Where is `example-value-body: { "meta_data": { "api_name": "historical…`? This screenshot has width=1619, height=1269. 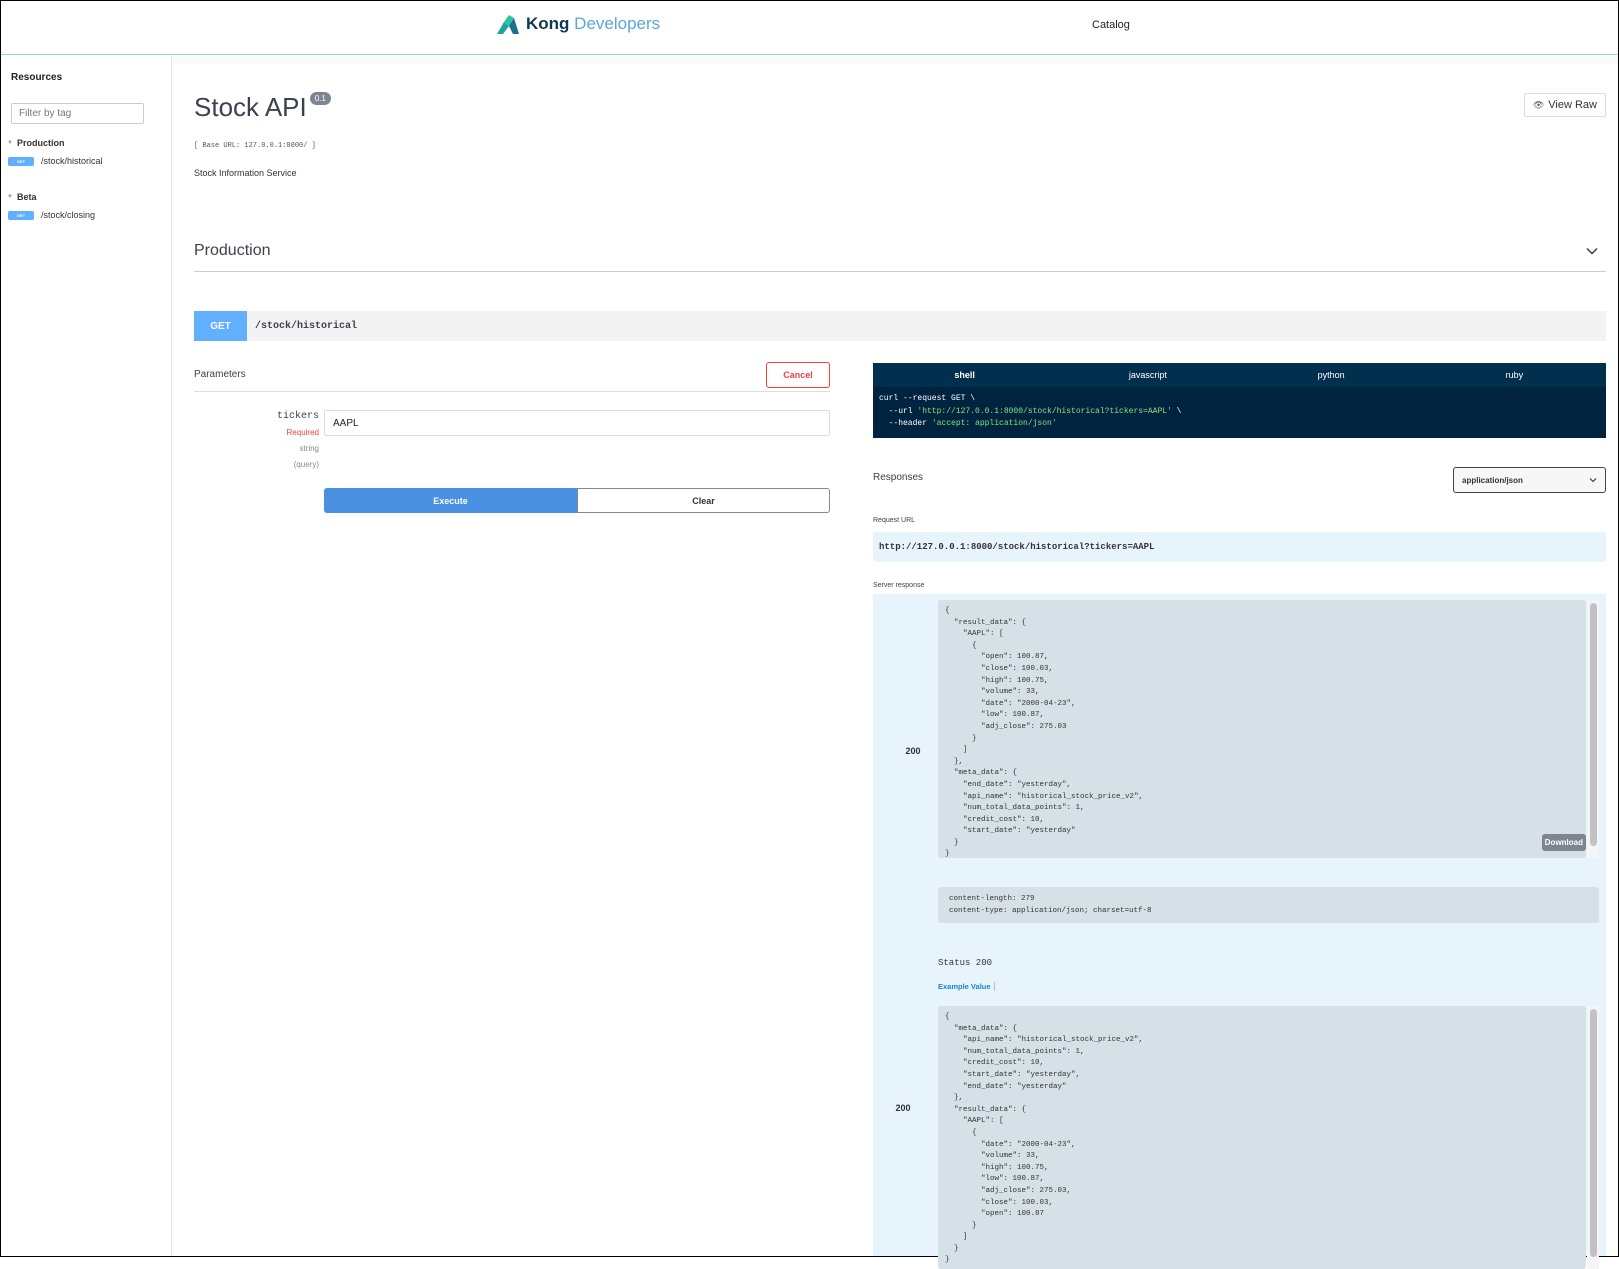 example-value-body: { "meta_data": { "api_name": "historical… is located at coordinates (1262, 1137).